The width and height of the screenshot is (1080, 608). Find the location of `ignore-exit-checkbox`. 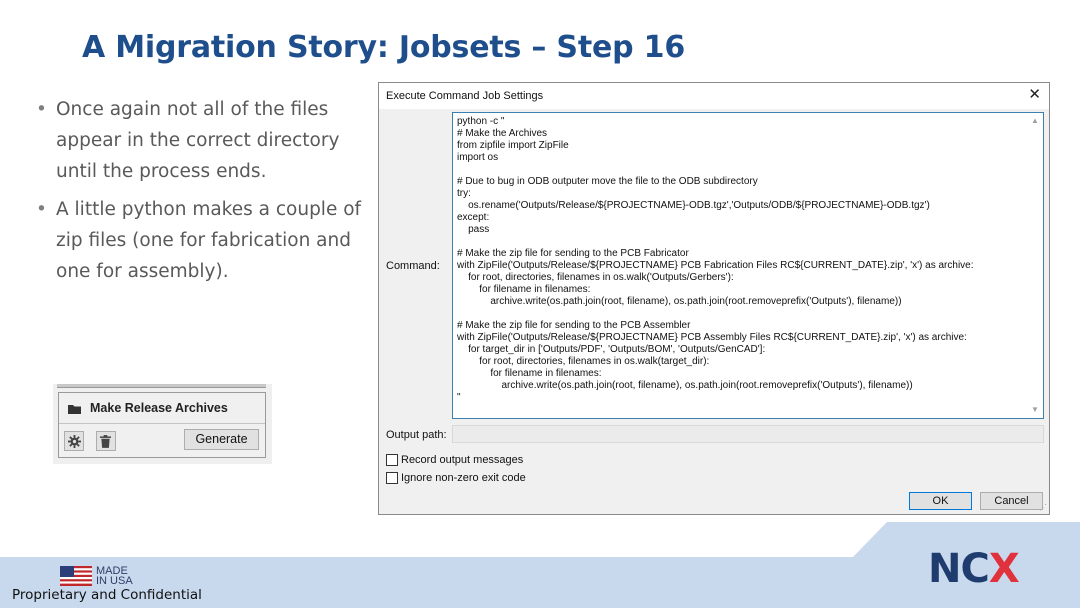

ignore-exit-checkbox is located at coordinates (392, 478).